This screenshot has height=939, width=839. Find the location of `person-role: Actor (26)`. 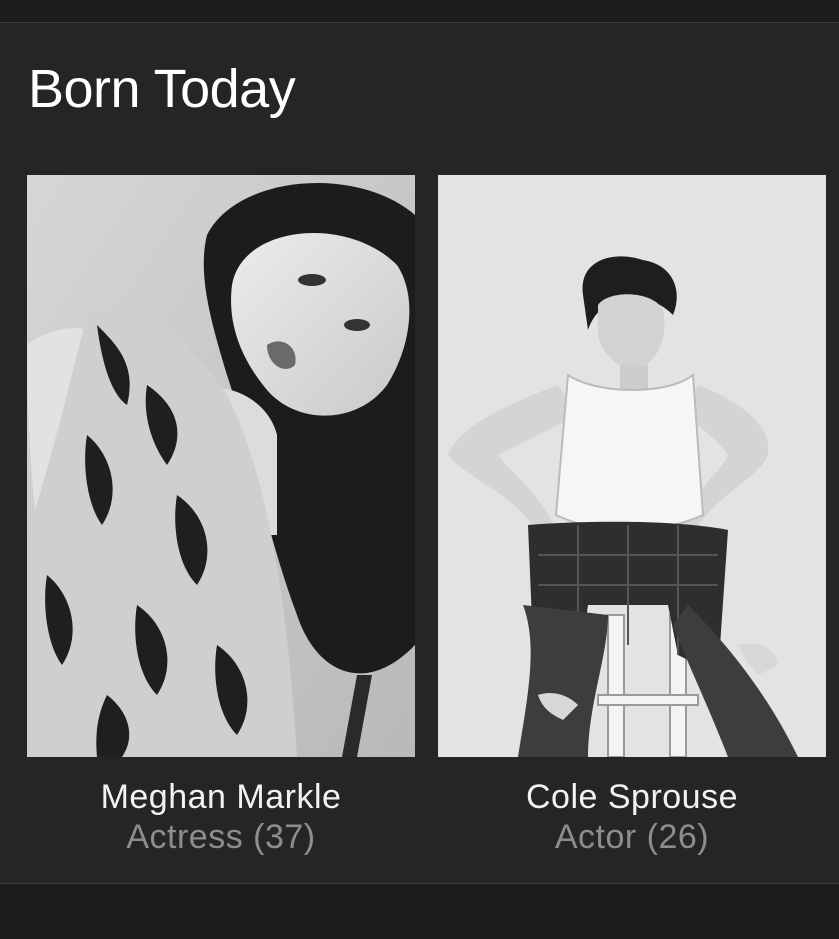

person-role: Actor (26) is located at coordinates (632, 837).